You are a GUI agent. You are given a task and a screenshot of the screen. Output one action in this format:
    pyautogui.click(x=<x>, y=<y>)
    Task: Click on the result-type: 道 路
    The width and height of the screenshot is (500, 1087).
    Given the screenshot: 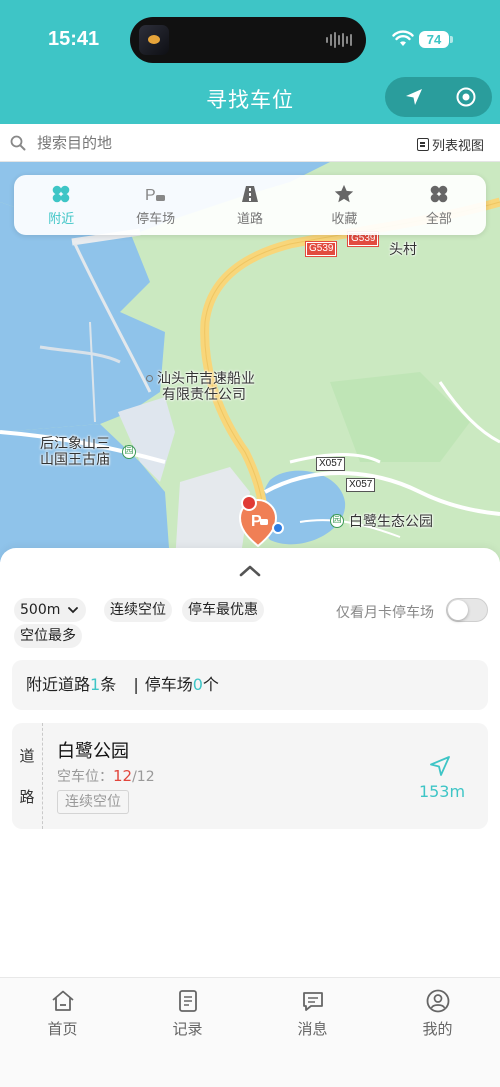 What is the action you would take?
    pyautogui.click(x=27, y=776)
    